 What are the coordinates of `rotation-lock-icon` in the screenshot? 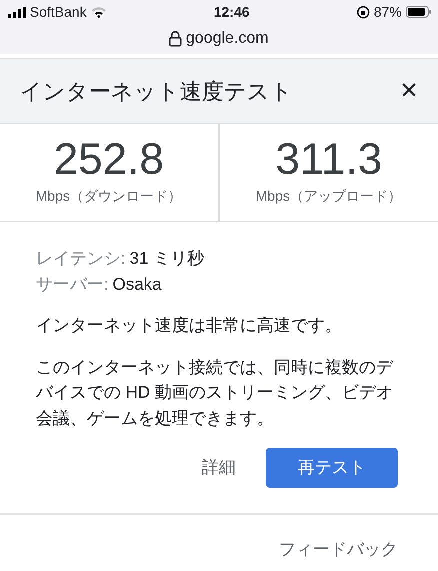 It's located at (363, 12).